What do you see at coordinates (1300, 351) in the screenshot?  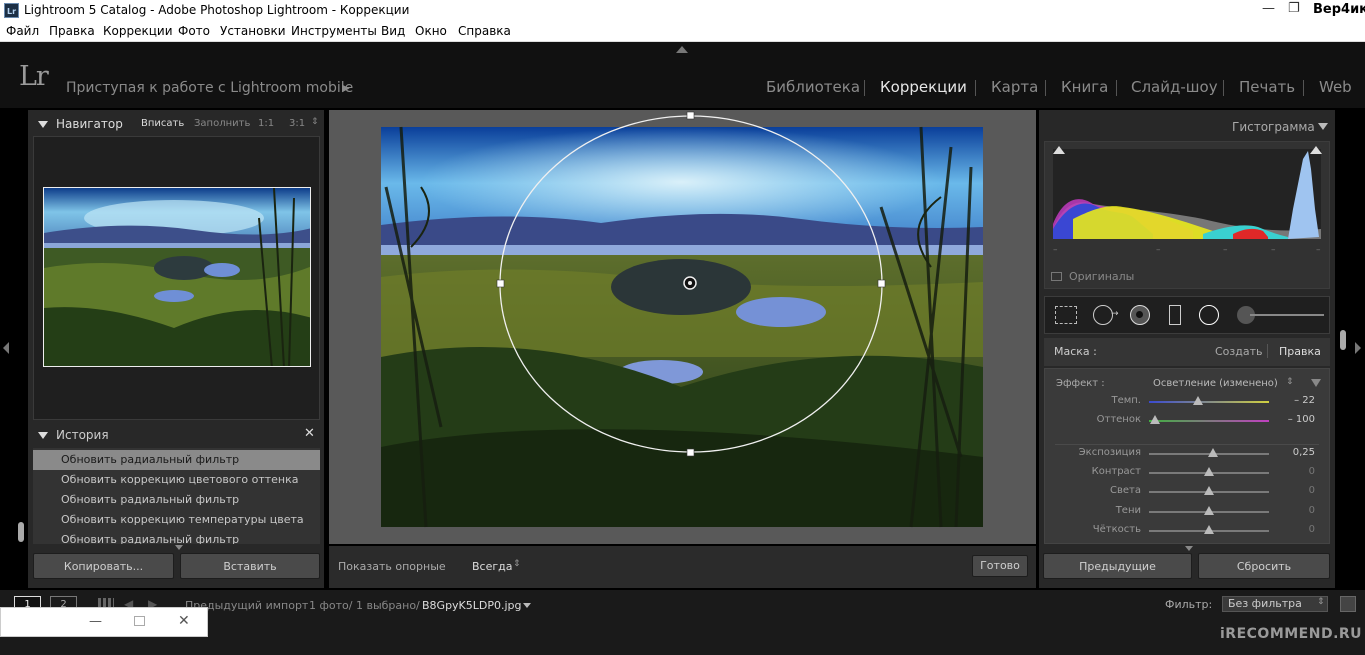 I see `mask-edit: Правка` at bounding box center [1300, 351].